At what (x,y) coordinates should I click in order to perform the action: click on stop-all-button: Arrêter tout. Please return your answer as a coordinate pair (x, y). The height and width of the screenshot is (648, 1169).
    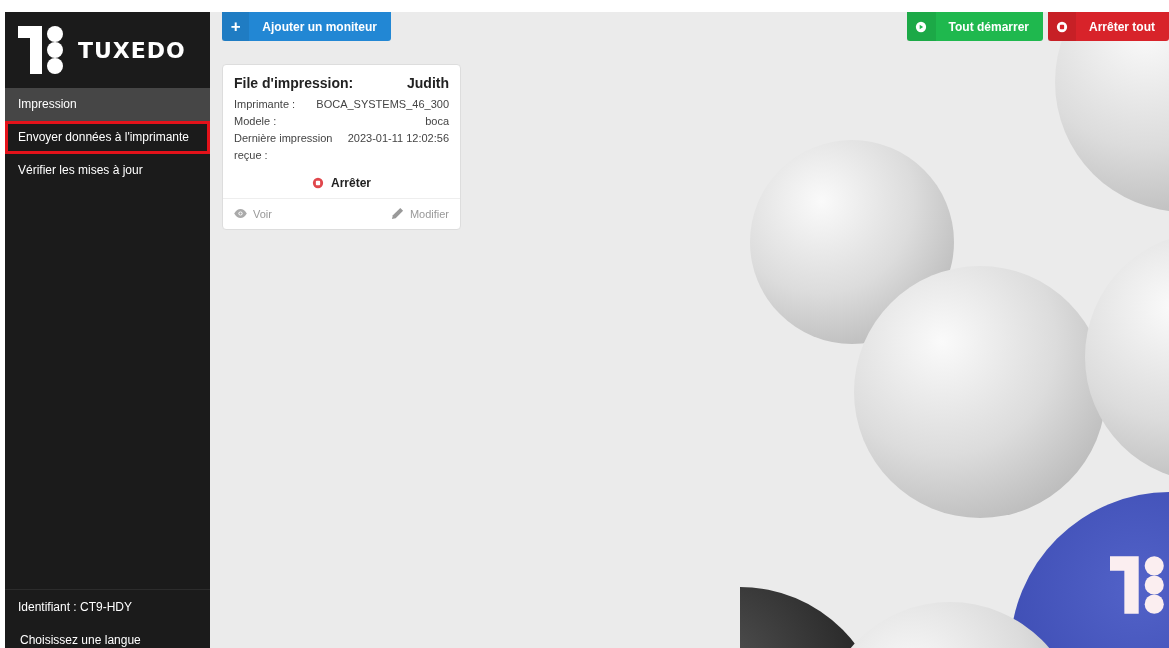
    Looking at the image, I should click on (1108, 26).